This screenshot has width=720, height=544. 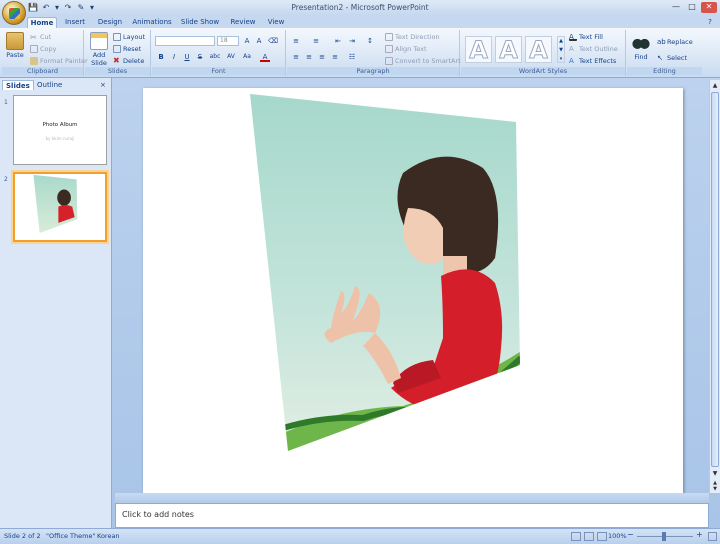 I want to click on convert-smartart-button: Convert to SmartArt, so click(x=423, y=61).